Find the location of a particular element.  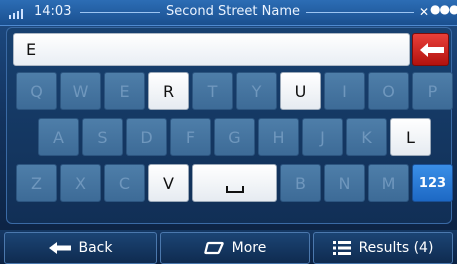

key-p: P is located at coordinates (432, 91).